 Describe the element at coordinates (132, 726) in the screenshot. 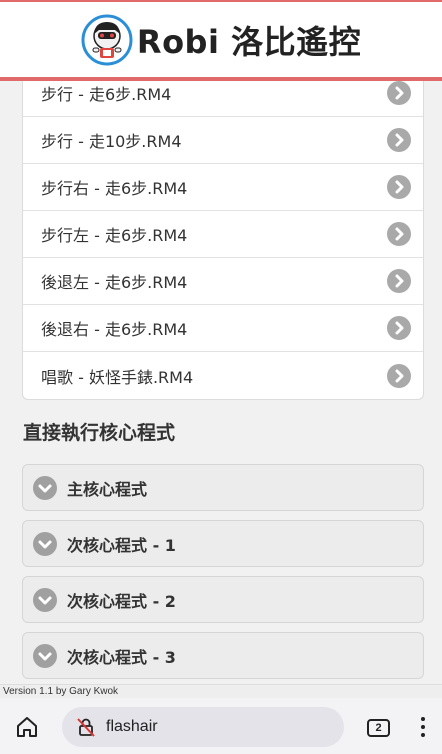

I see `url-text: flashair` at that location.